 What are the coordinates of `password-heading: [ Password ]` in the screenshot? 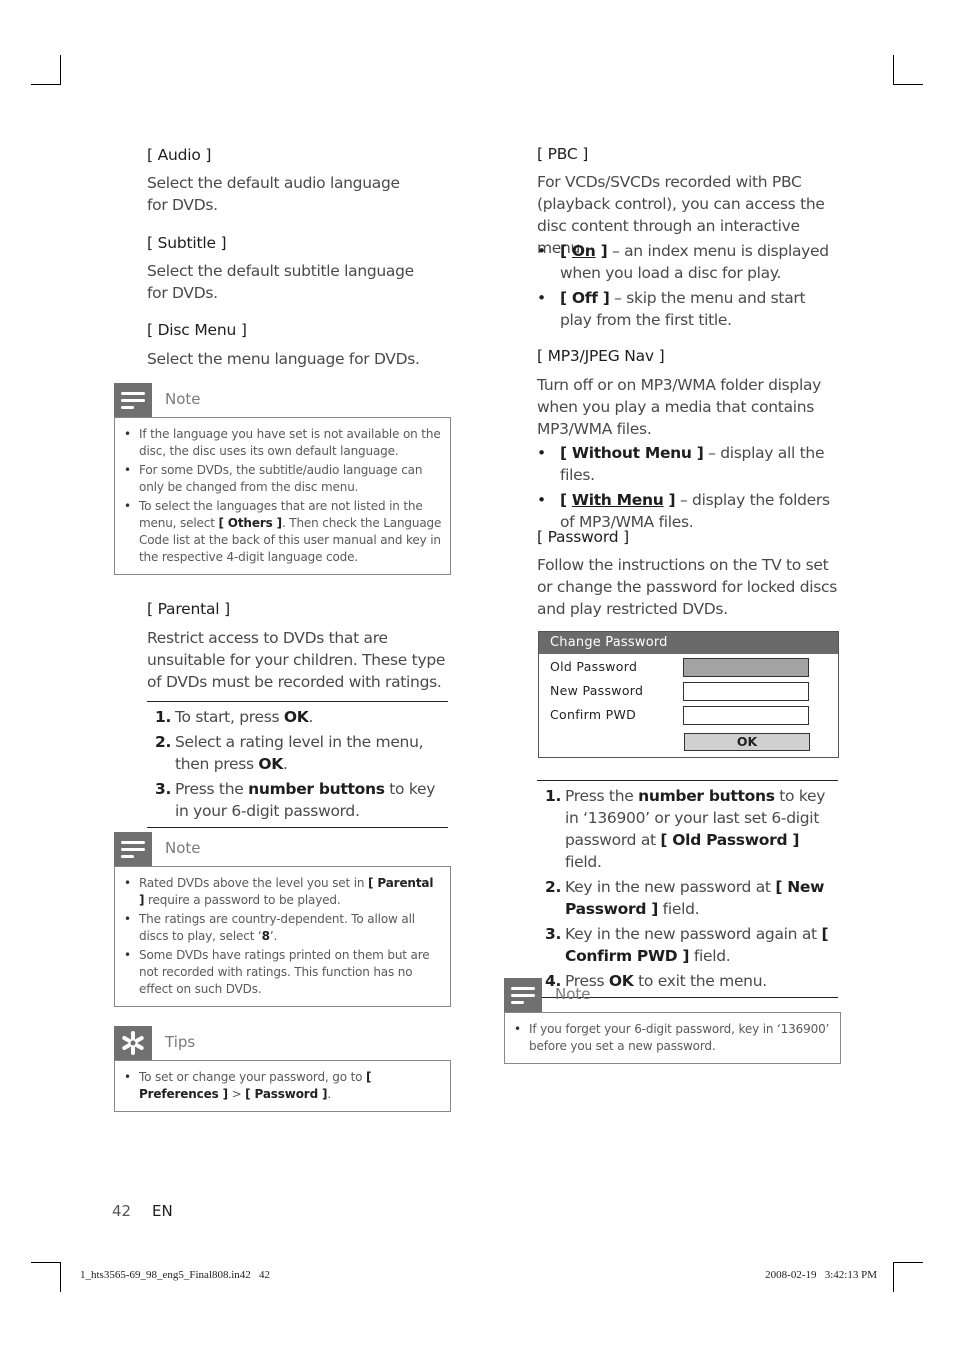 It's located at (583, 537).